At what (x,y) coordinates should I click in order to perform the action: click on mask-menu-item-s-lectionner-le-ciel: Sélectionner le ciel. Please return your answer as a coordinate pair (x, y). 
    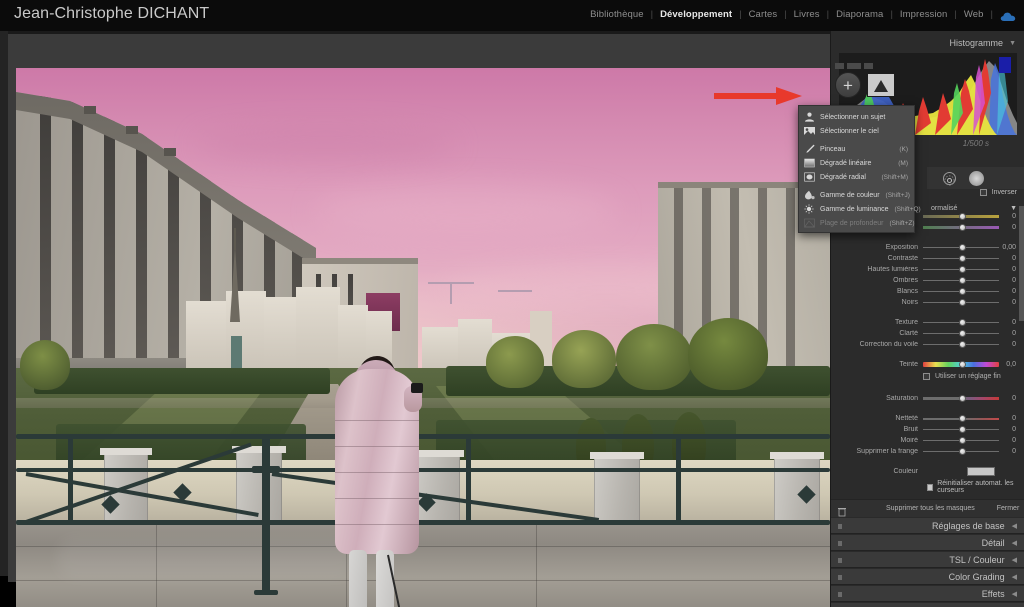
    Looking at the image, I should click on (856, 131).